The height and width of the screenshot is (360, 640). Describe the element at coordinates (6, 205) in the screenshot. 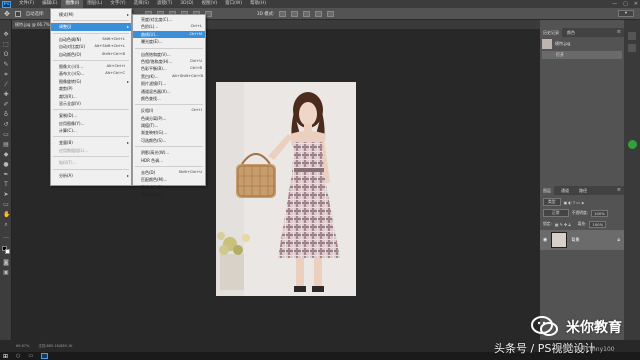

I see `shape-tool-icon: ▭` at that location.